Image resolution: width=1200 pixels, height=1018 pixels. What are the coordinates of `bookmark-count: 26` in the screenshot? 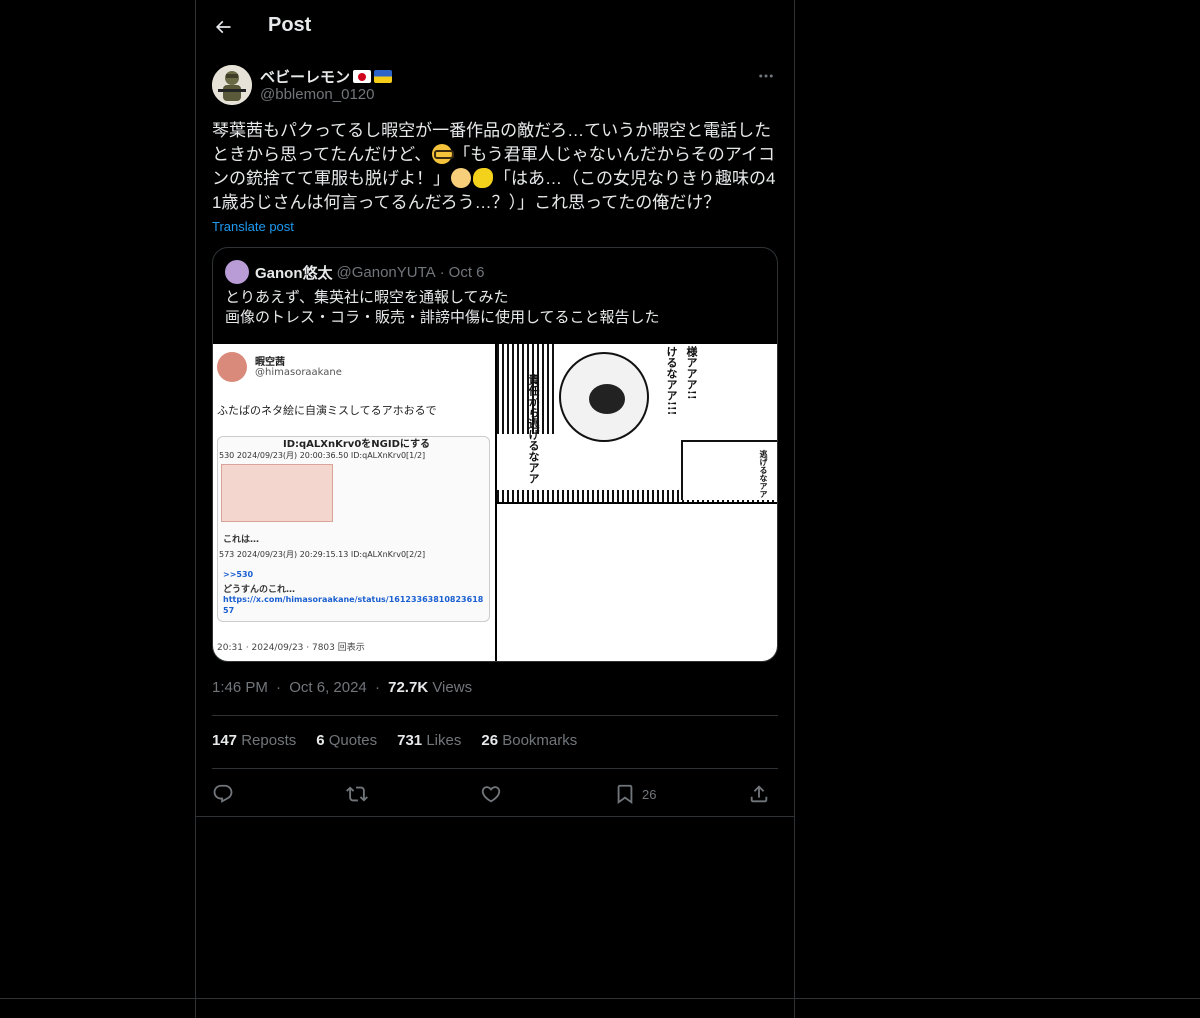 It's located at (649, 794).